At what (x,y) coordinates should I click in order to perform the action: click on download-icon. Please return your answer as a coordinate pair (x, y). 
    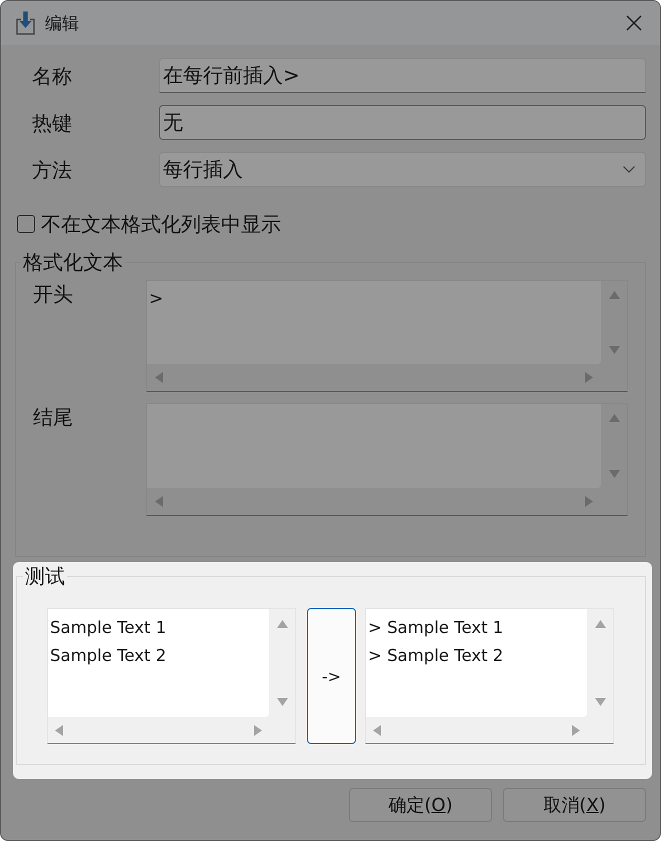
    Looking at the image, I should click on (25, 23).